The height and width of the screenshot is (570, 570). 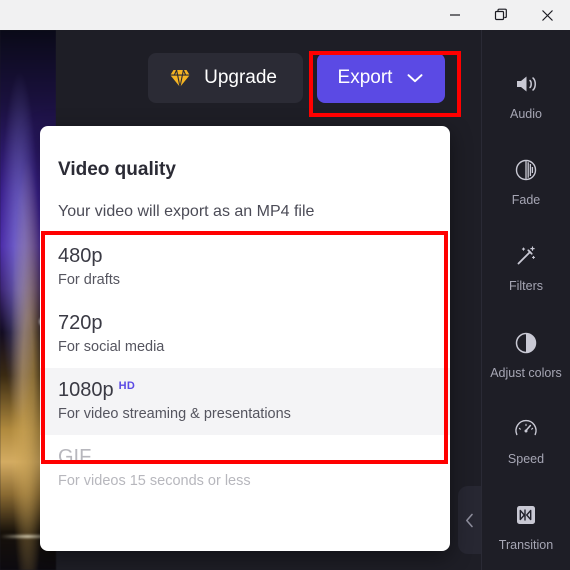 I want to click on quality-option-description: For videos 15 seconds or less, so click(x=154, y=481).